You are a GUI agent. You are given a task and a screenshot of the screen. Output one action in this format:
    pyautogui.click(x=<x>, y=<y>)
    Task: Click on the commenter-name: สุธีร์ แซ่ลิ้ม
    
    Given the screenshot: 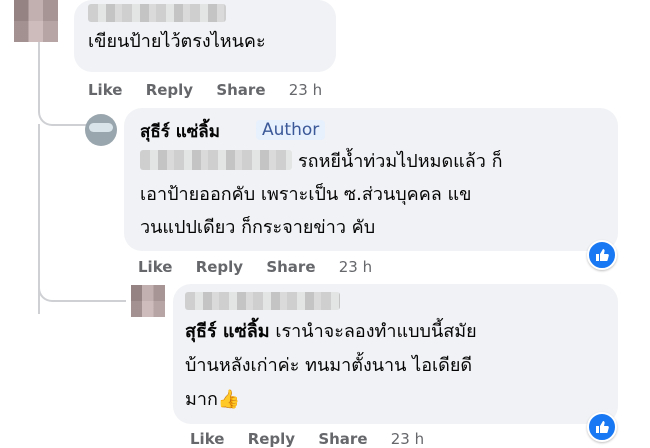 What is the action you would take?
    pyautogui.click(x=180, y=131)
    